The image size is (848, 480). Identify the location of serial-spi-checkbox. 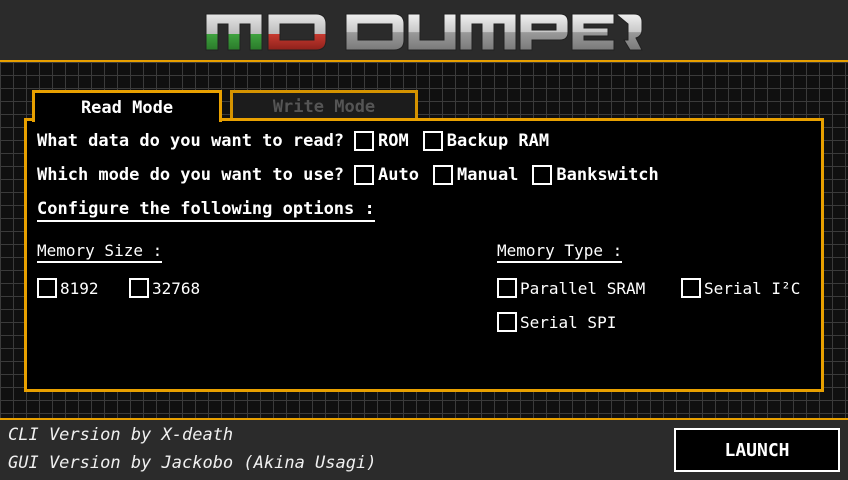
(507, 322).